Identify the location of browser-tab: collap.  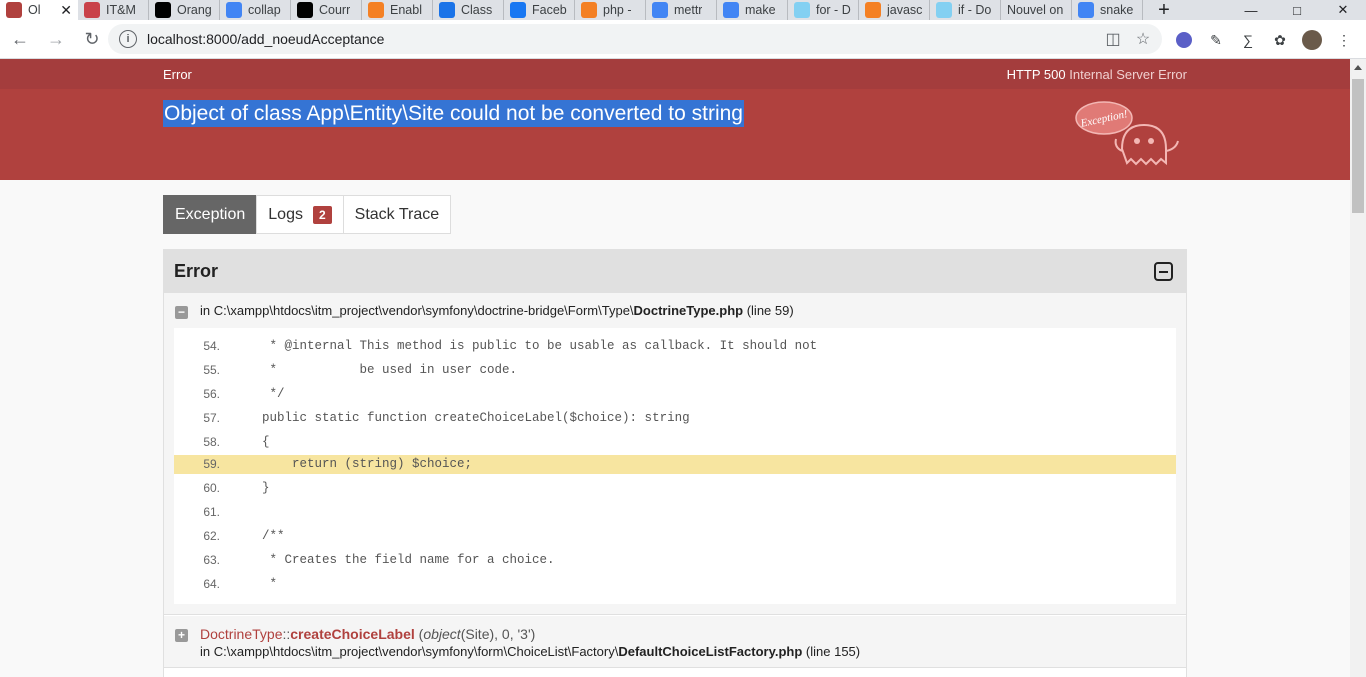
(255, 10).